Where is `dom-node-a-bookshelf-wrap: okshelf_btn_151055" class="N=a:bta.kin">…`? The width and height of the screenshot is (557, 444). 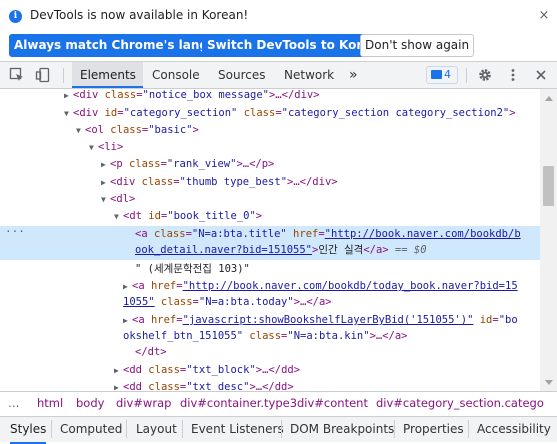 dom-node-a-bookshelf-wrap: okshelf_btn_151055" class="N=a:bta.kin">… is located at coordinates (265, 336).